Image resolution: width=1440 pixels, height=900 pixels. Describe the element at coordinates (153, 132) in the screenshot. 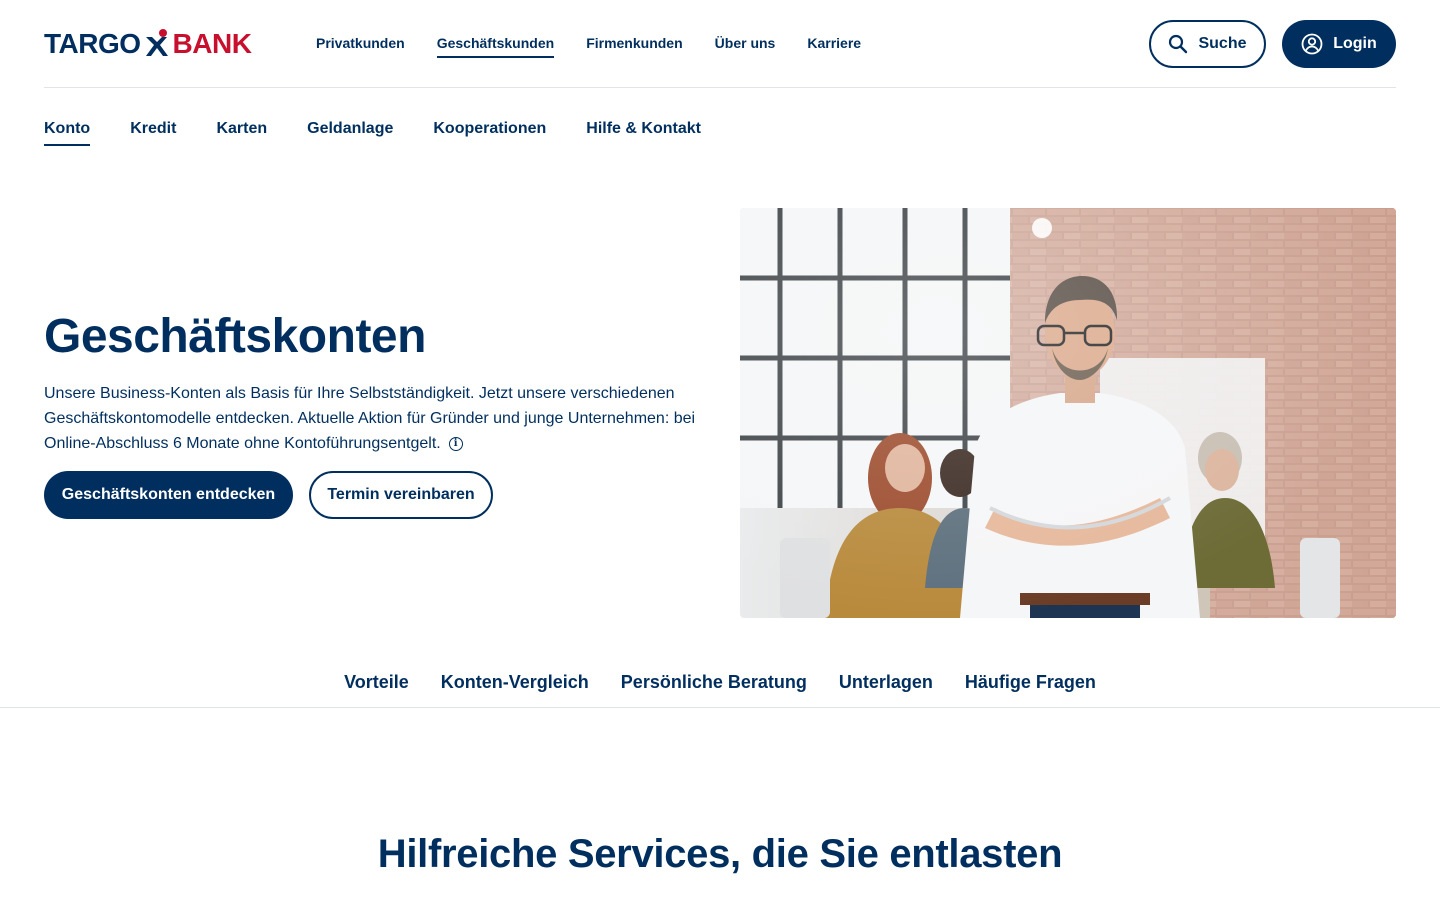

I see `subnav-kredit: Kredit` at that location.